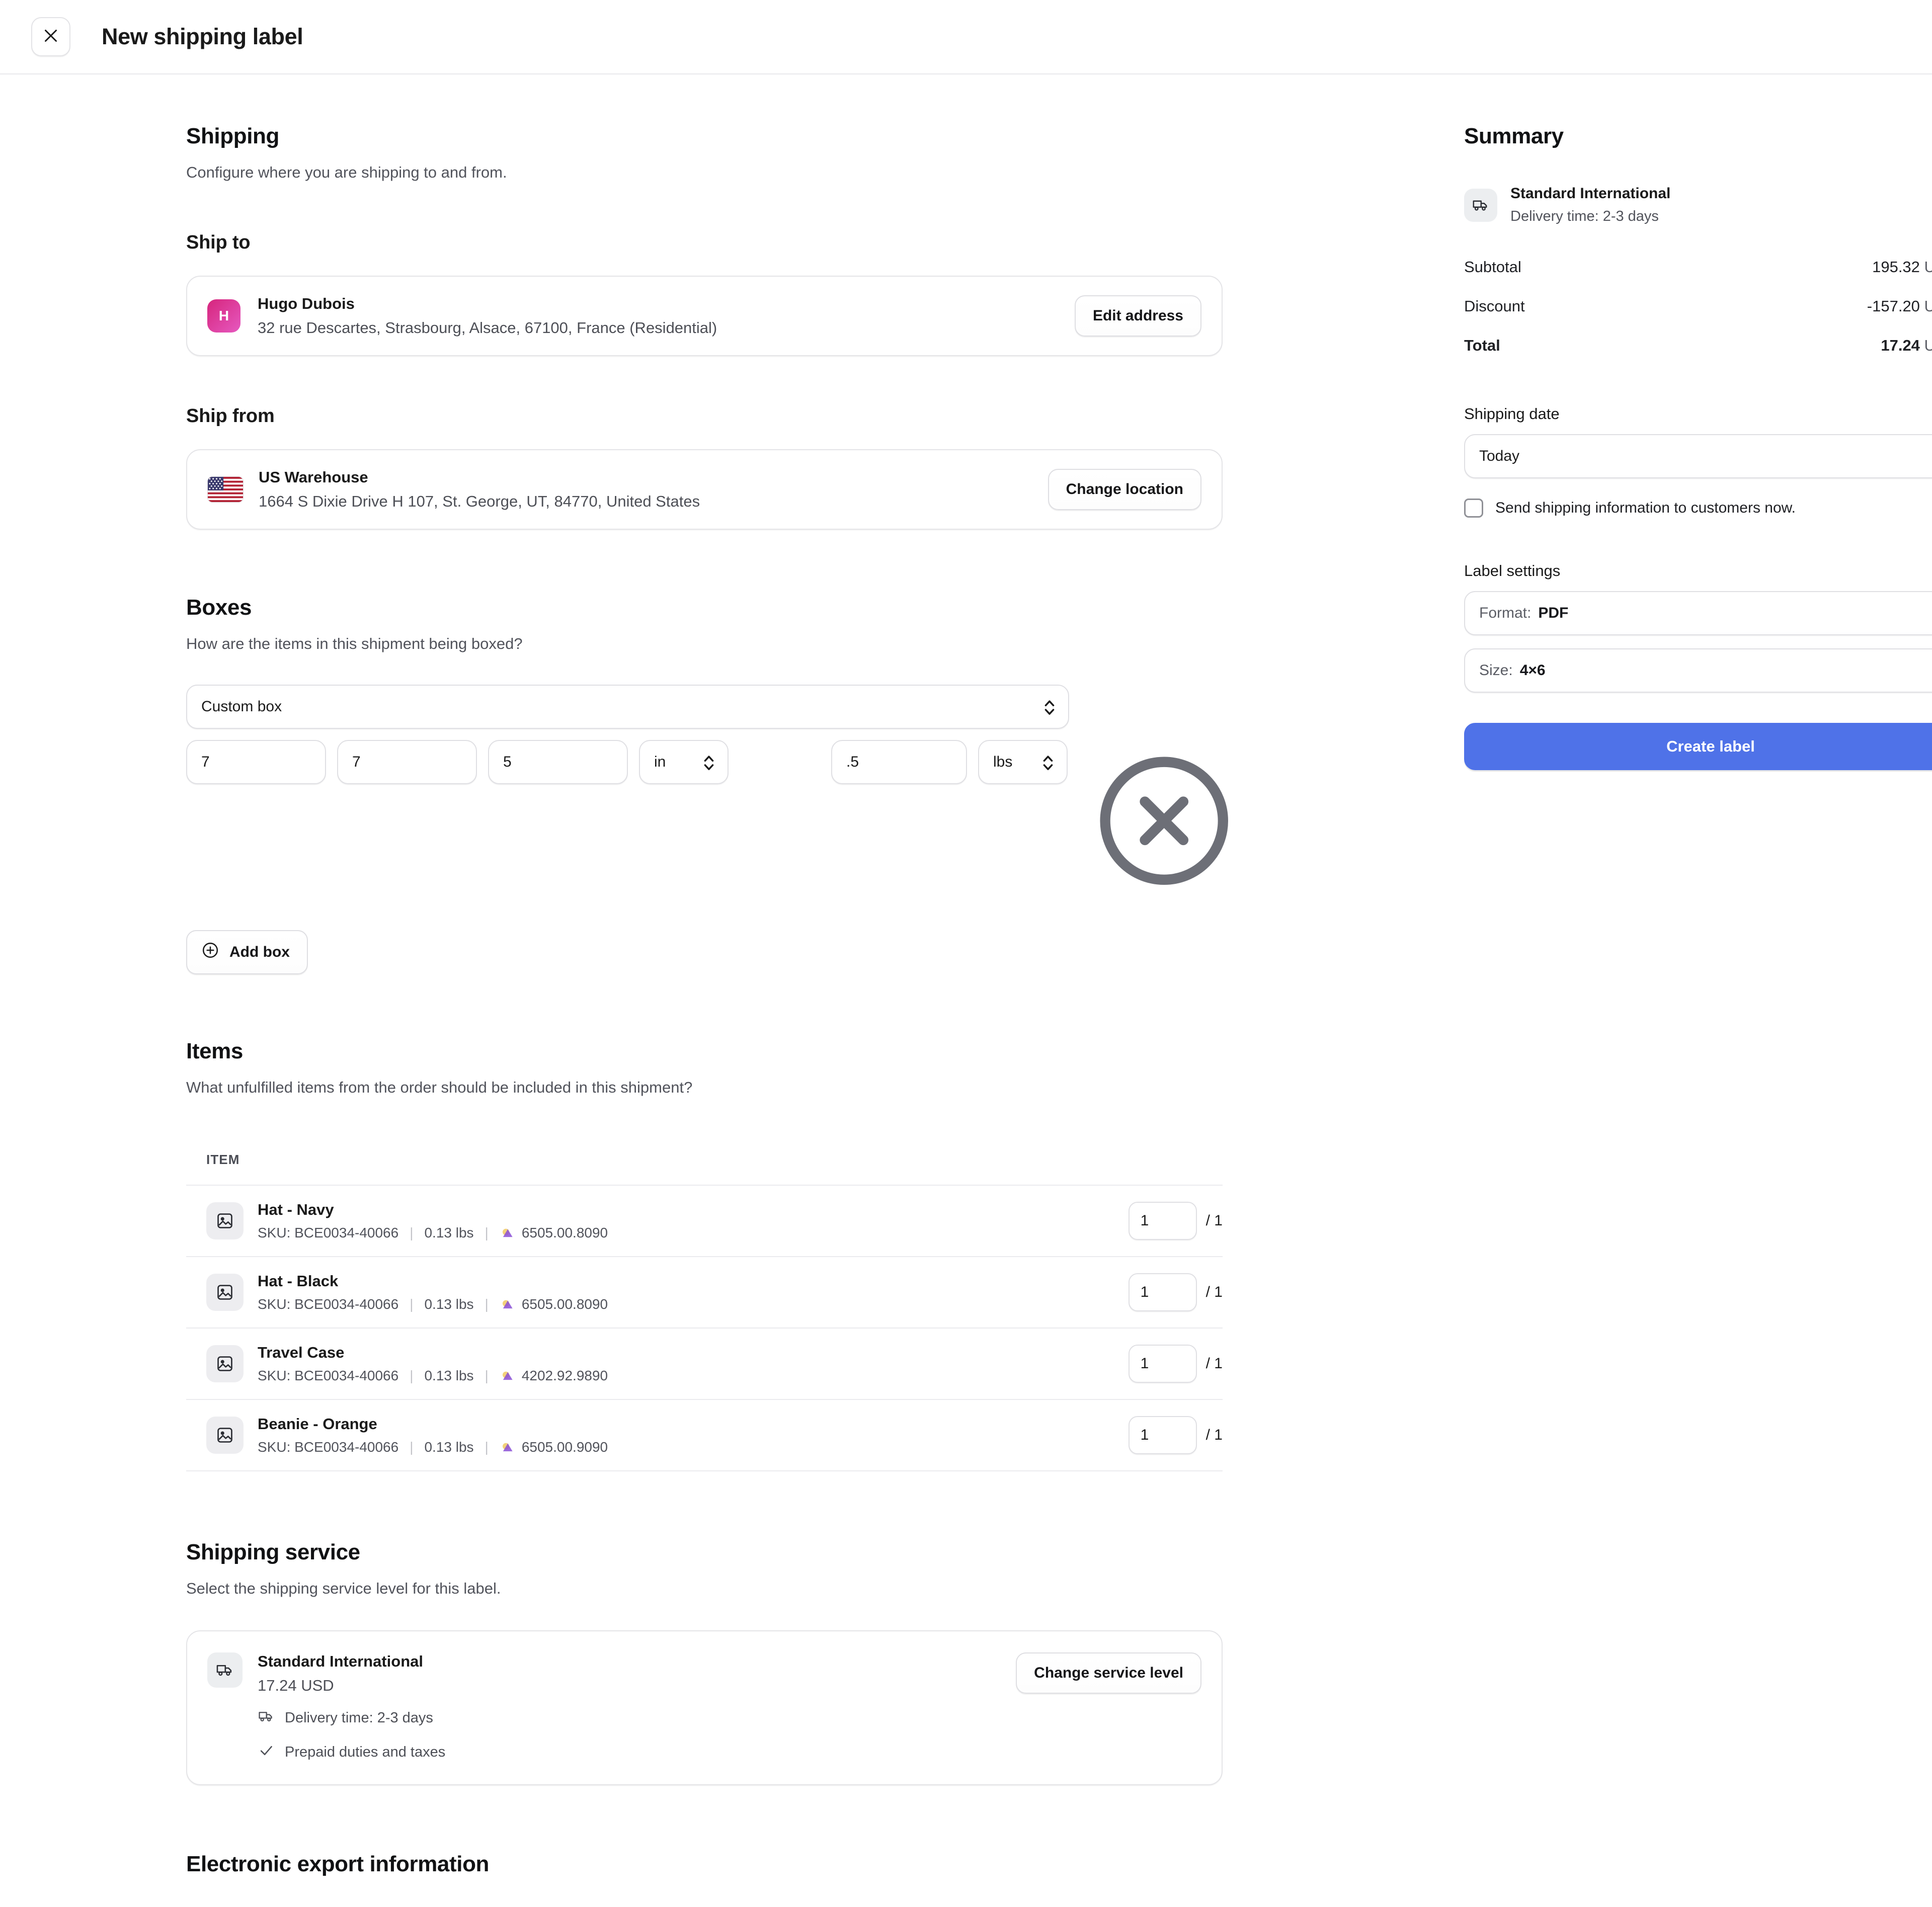 Image resolution: width=1932 pixels, height=1907 pixels. What do you see at coordinates (1591, 193) in the screenshot?
I see `summary-service-name: Standard International` at bounding box center [1591, 193].